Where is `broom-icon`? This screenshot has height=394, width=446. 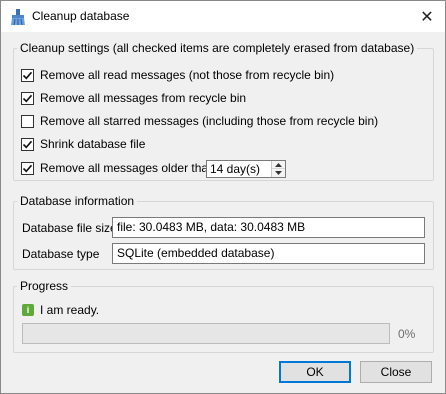 broom-icon is located at coordinates (18, 17).